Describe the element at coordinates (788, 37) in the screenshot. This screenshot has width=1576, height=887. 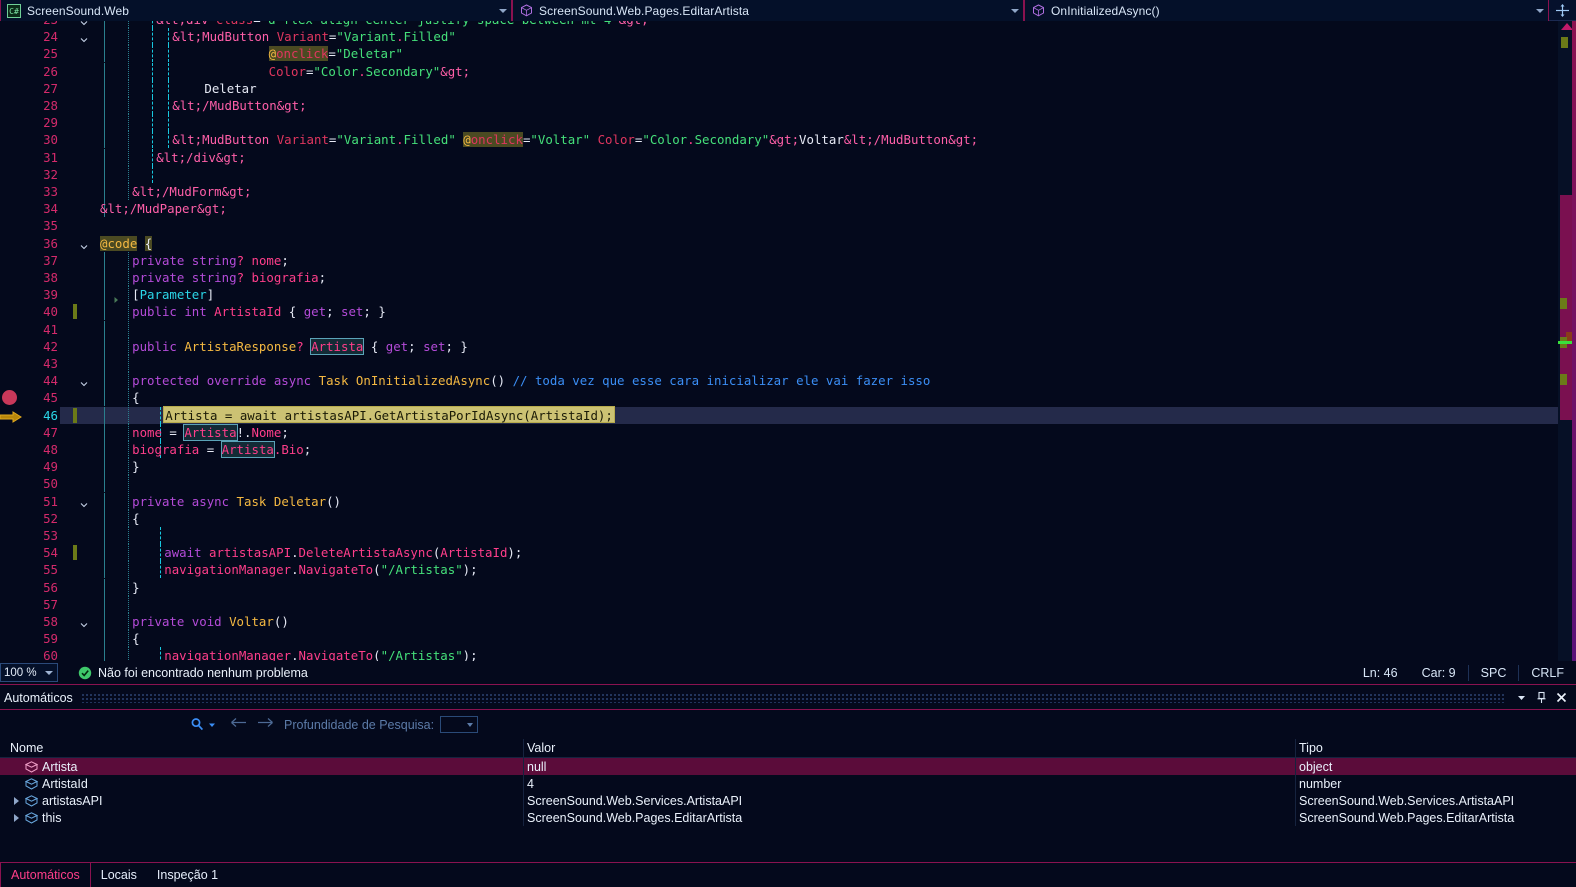
I see `code-line: 24 &lt;MudButton Variant="Variant.Filled"` at that location.